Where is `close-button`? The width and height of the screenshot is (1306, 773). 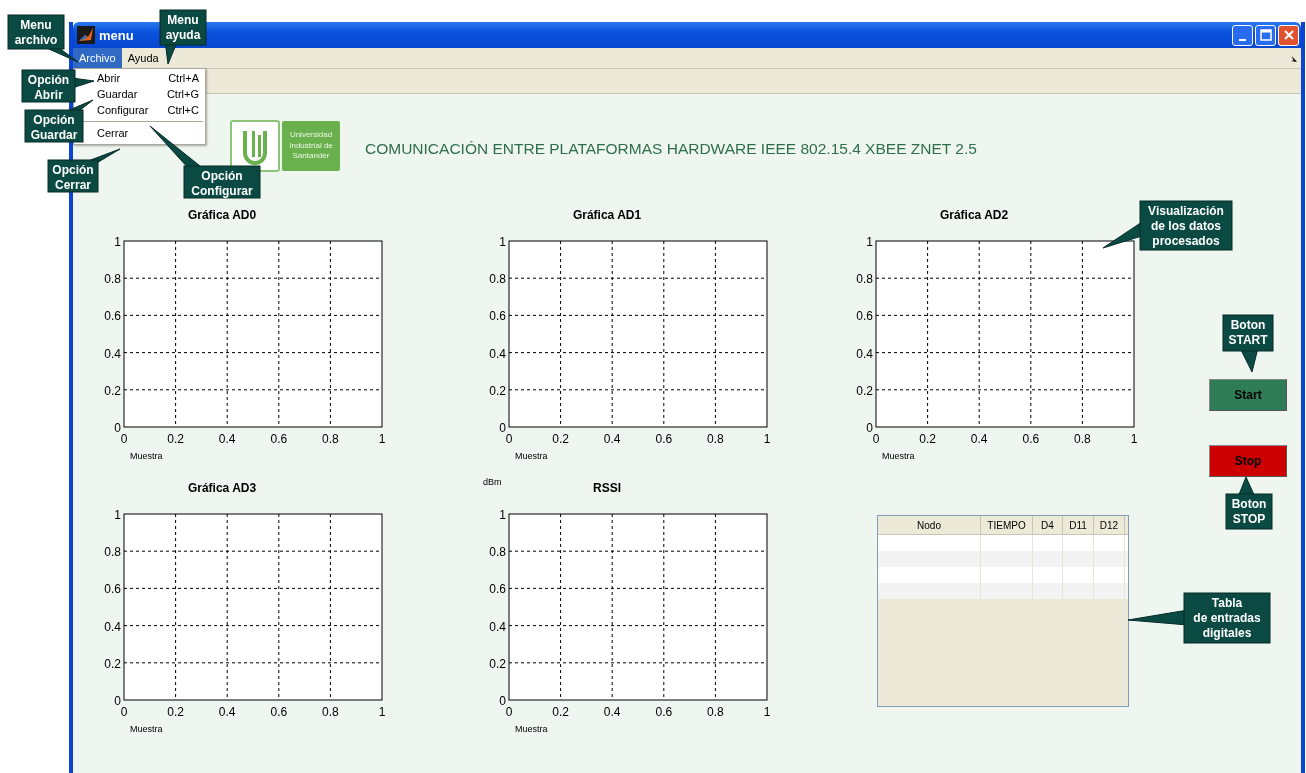 close-button is located at coordinates (1288, 35).